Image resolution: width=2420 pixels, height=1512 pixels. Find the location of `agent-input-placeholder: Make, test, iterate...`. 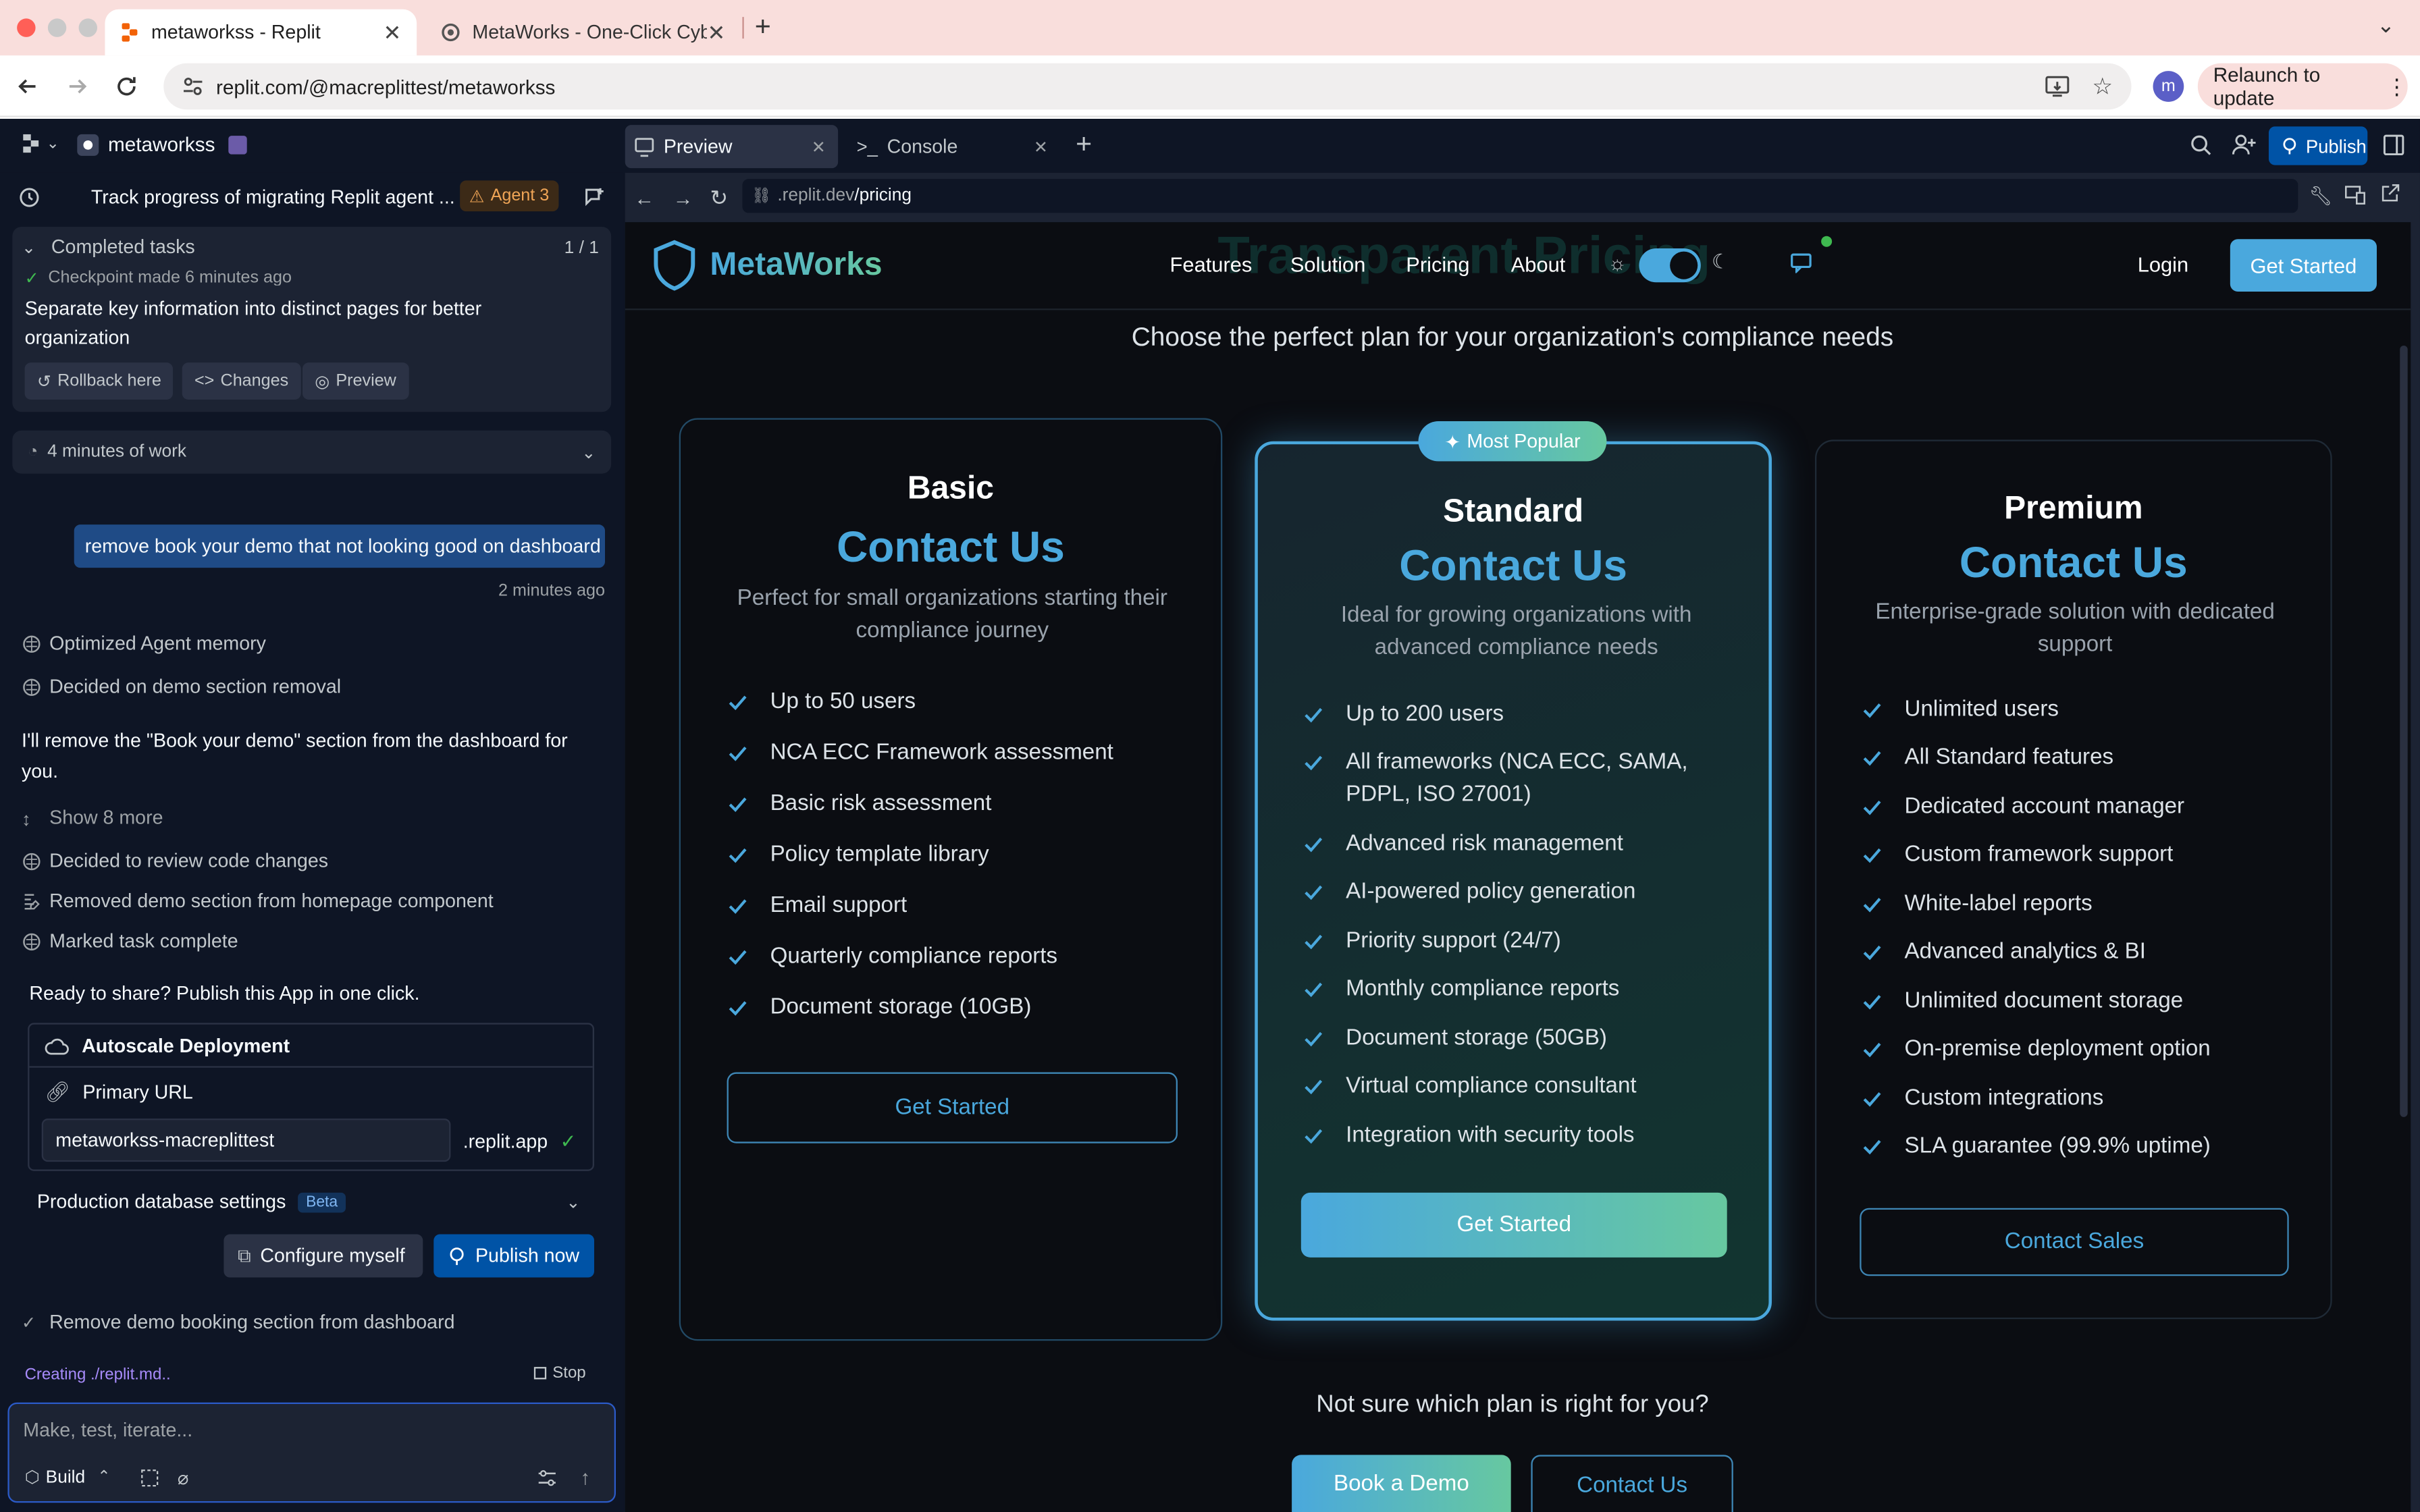

agent-input-placeholder: Make, test, iterate... is located at coordinates (107, 1430).